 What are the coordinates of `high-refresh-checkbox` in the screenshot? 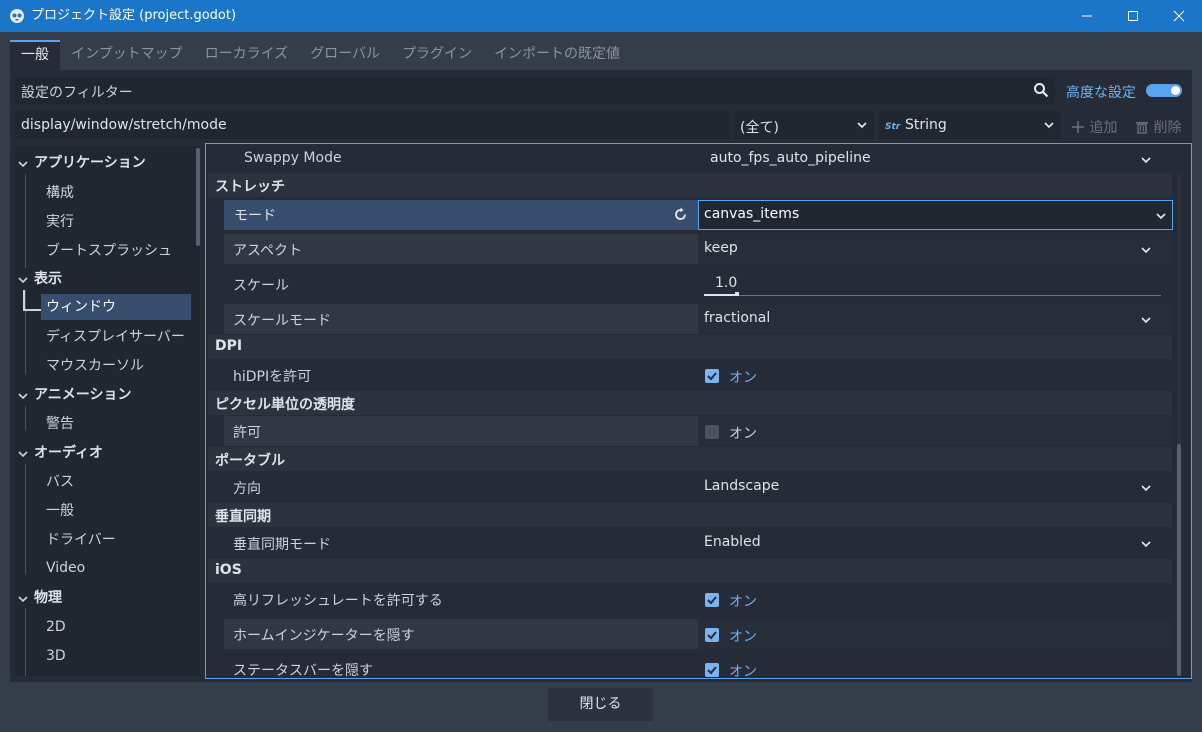 It's located at (712, 600).